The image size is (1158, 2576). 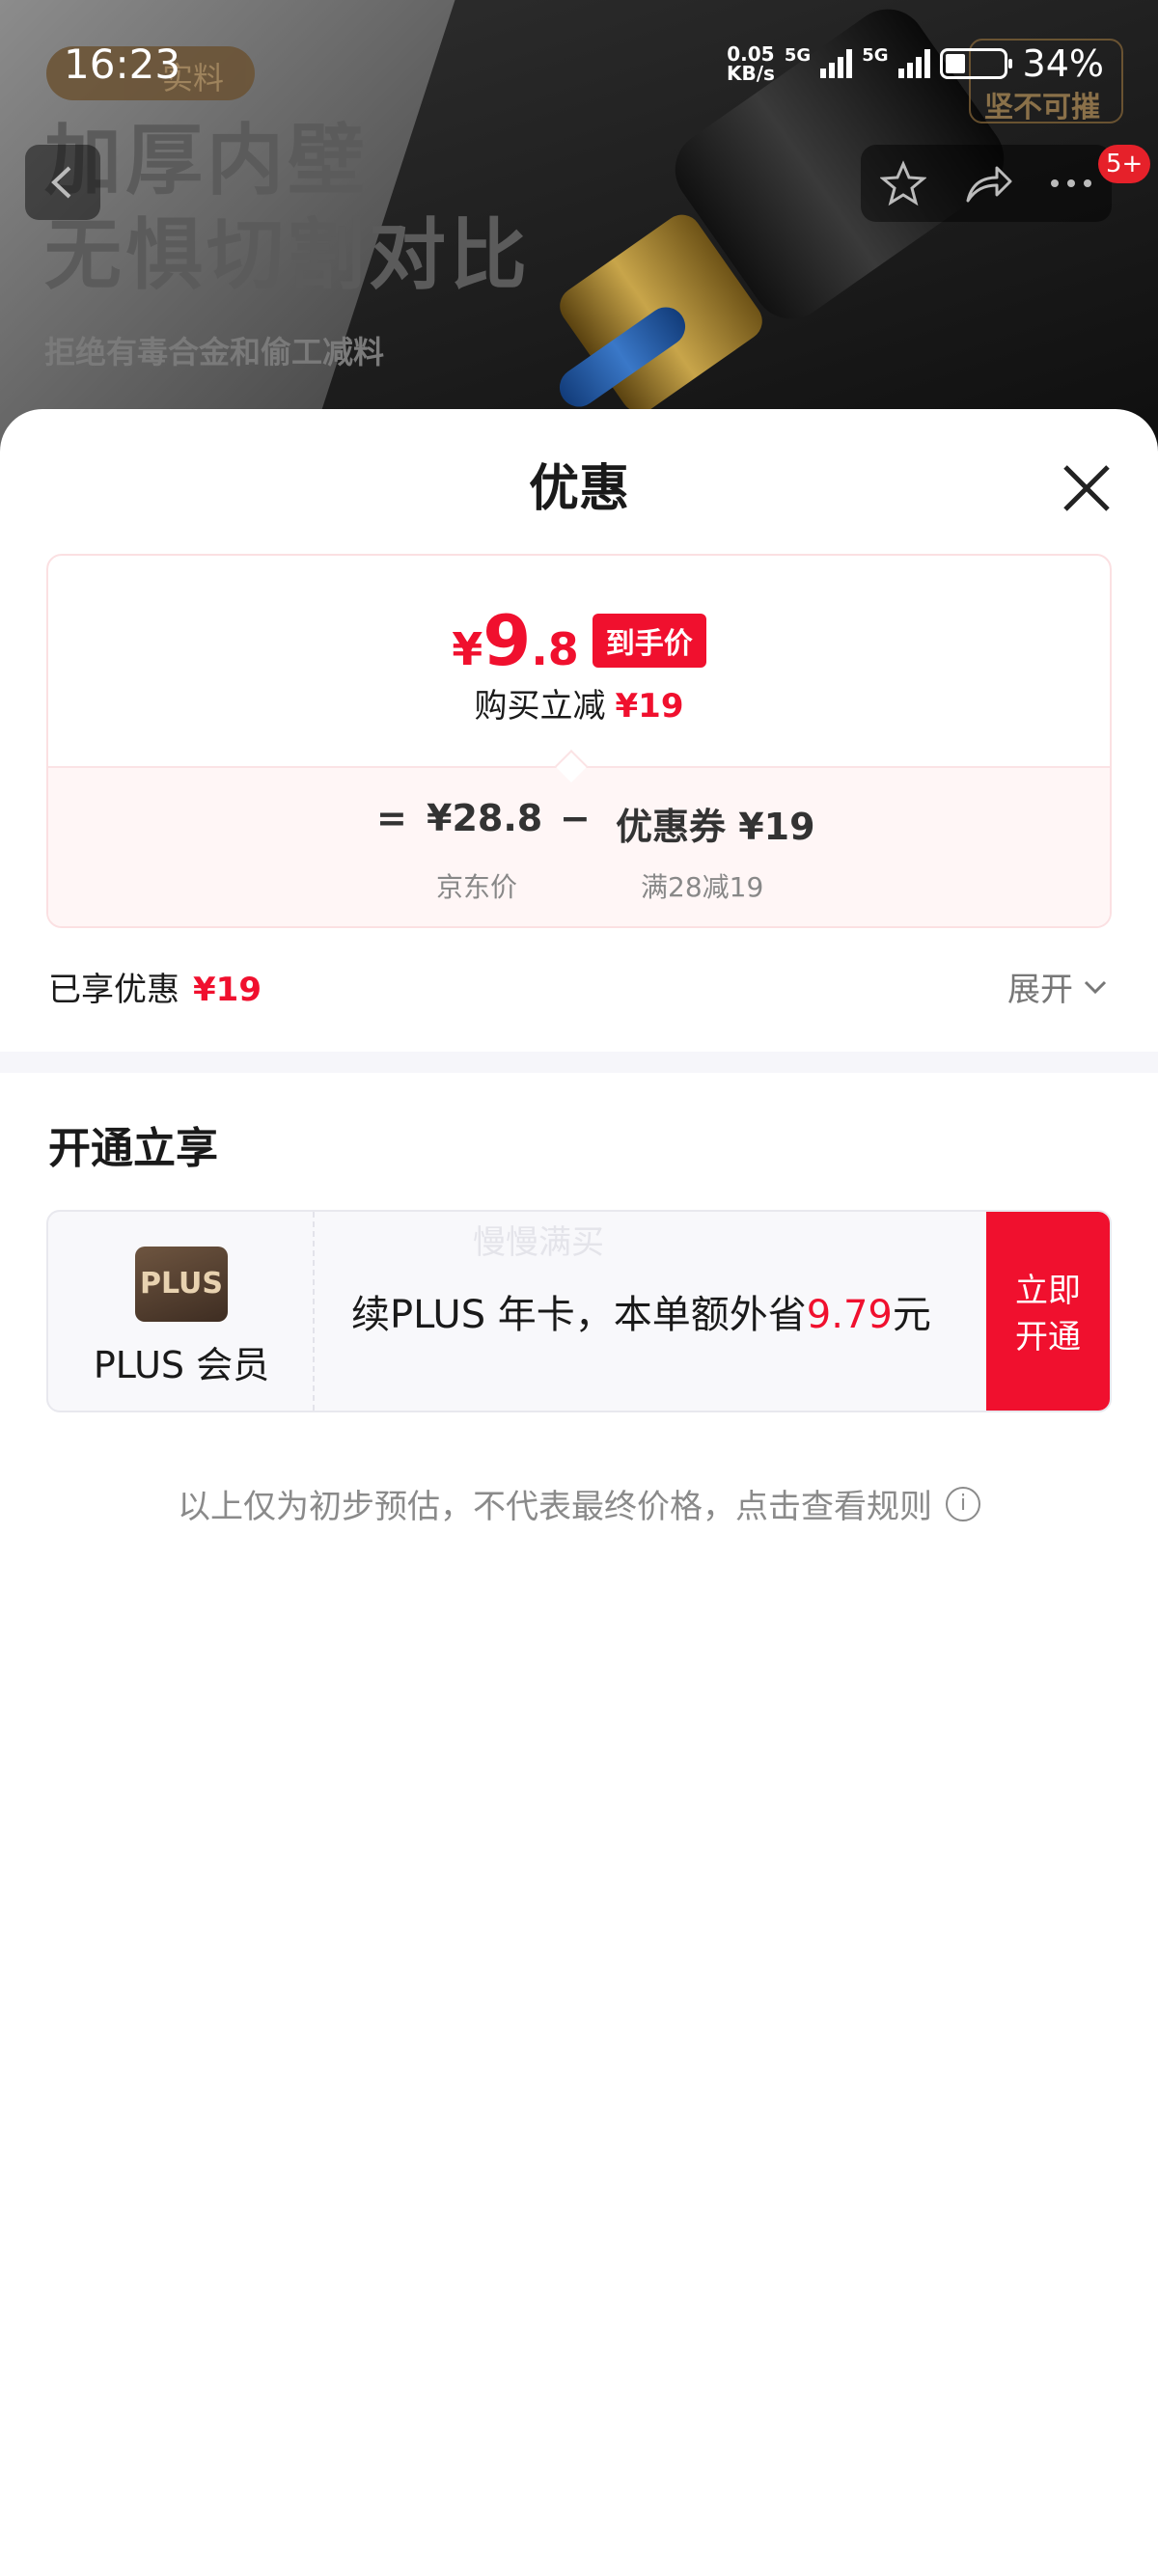 I want to click on price-breakdown: = ¥28.8 京东价 − 优惠券 ¥19 满28减19, so click(x=579, y=846).